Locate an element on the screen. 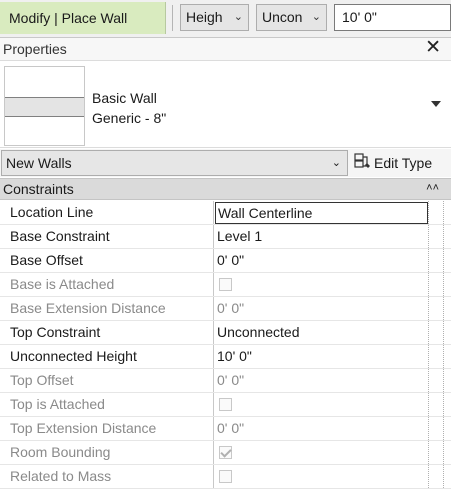 Image resolution: width=451 pixels, height=494 pixels. property-value: 10' 0" is located at coordinates (321, 356).